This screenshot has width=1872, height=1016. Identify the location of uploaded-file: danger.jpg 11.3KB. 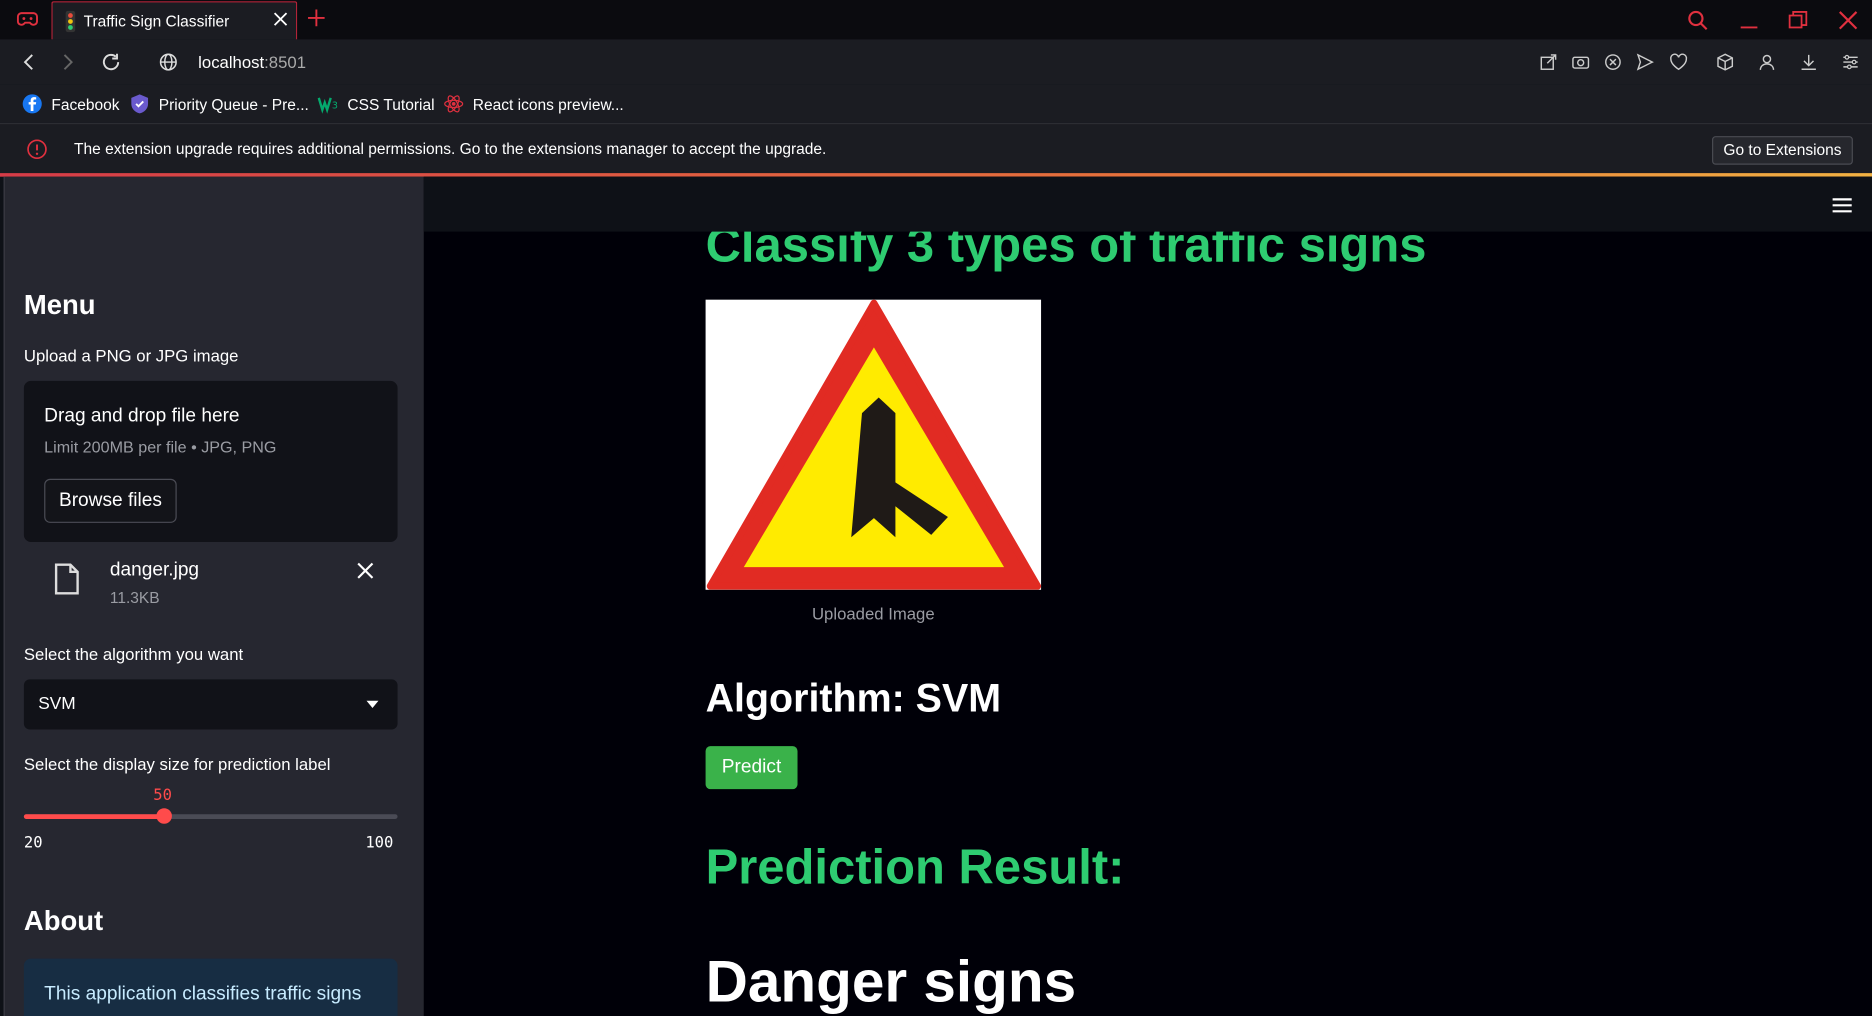
(211, 583).